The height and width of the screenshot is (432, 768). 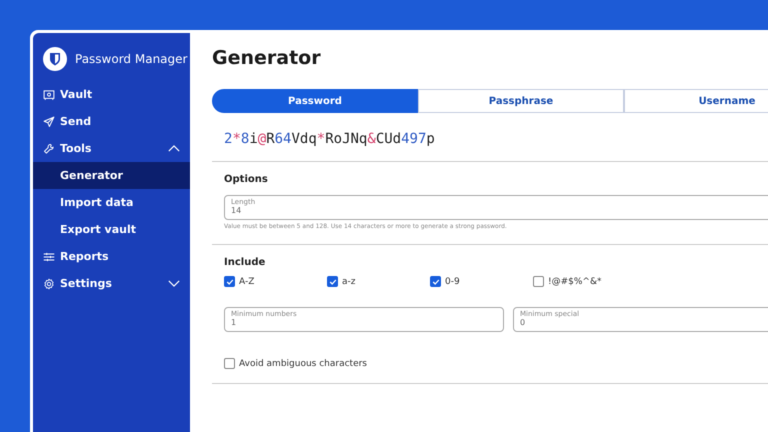 What do you see at coordinates (303, 363) in the screenshot?
I see `checkbox-label: Avoid ambiguous characters` at bounding box center [303, 363].